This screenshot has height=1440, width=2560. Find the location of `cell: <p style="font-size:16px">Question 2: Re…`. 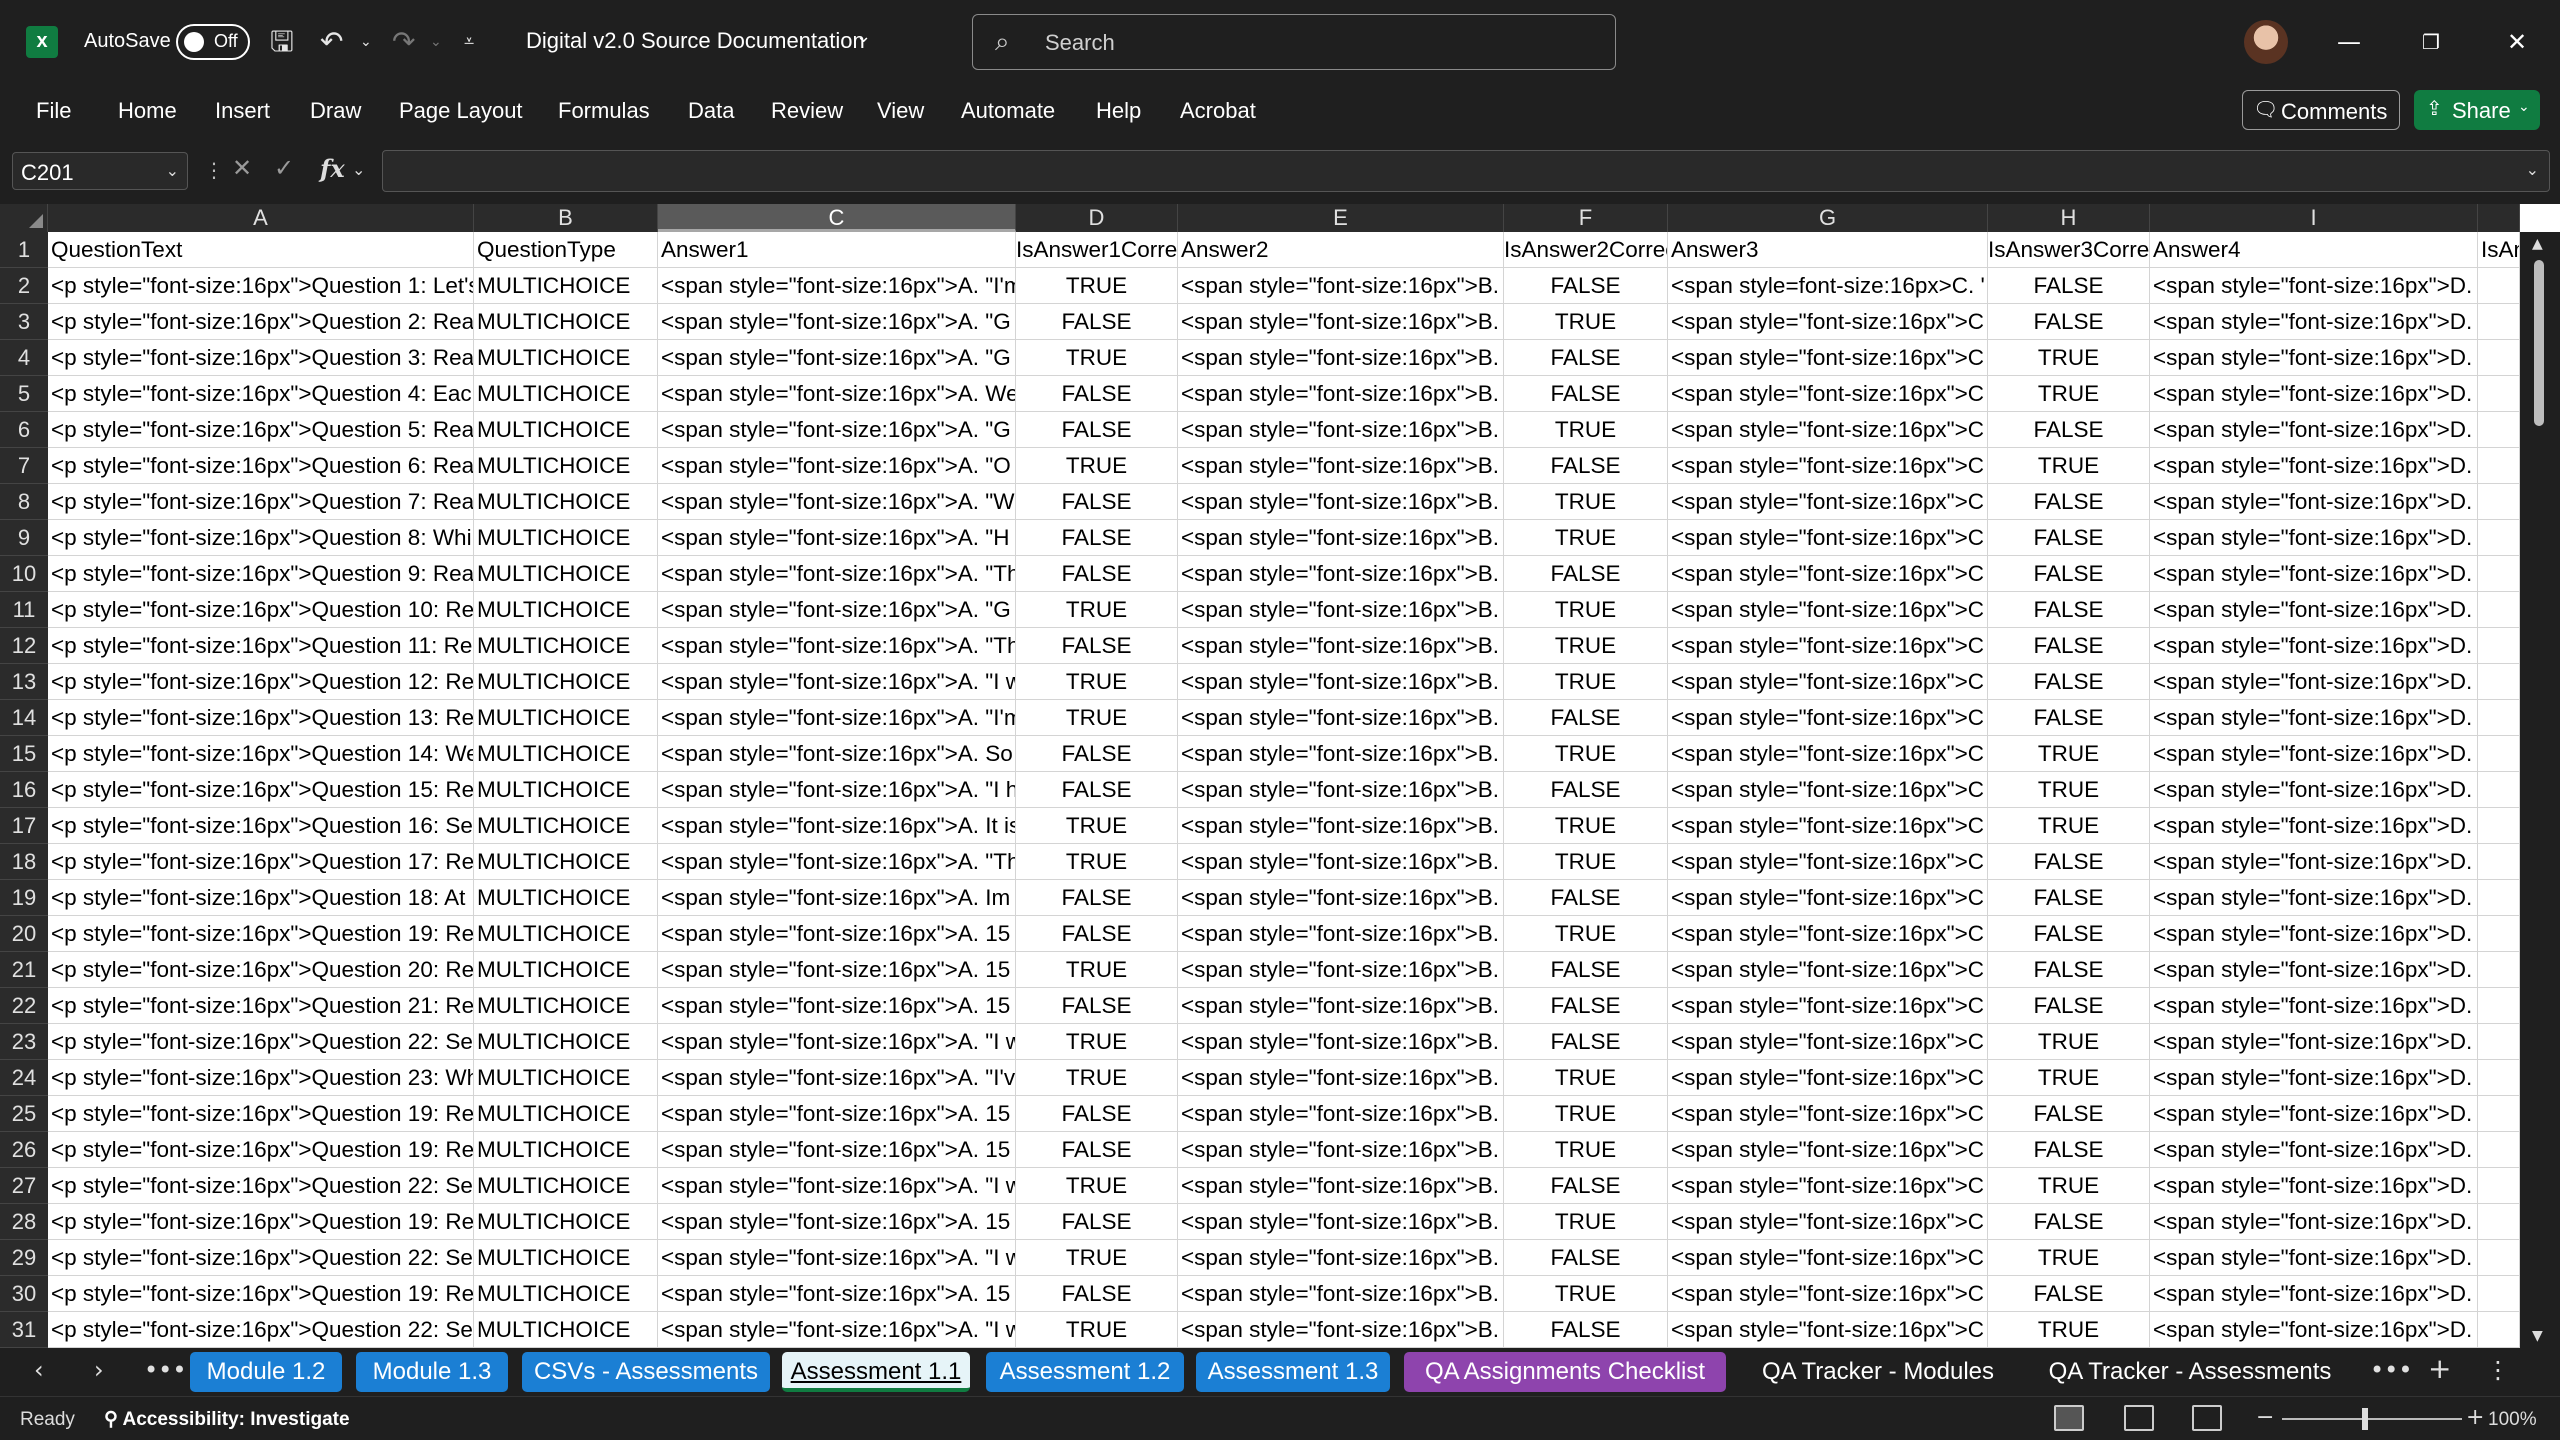

cell: <p style="font-size:16px">Question 2: Re… is located at coordinates (261, 322).